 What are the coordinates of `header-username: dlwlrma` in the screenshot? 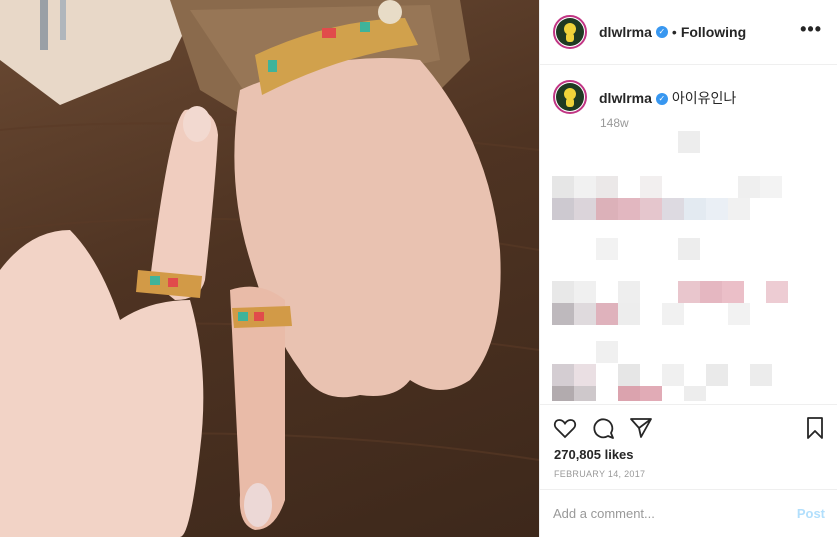 It's located at (625, 32).